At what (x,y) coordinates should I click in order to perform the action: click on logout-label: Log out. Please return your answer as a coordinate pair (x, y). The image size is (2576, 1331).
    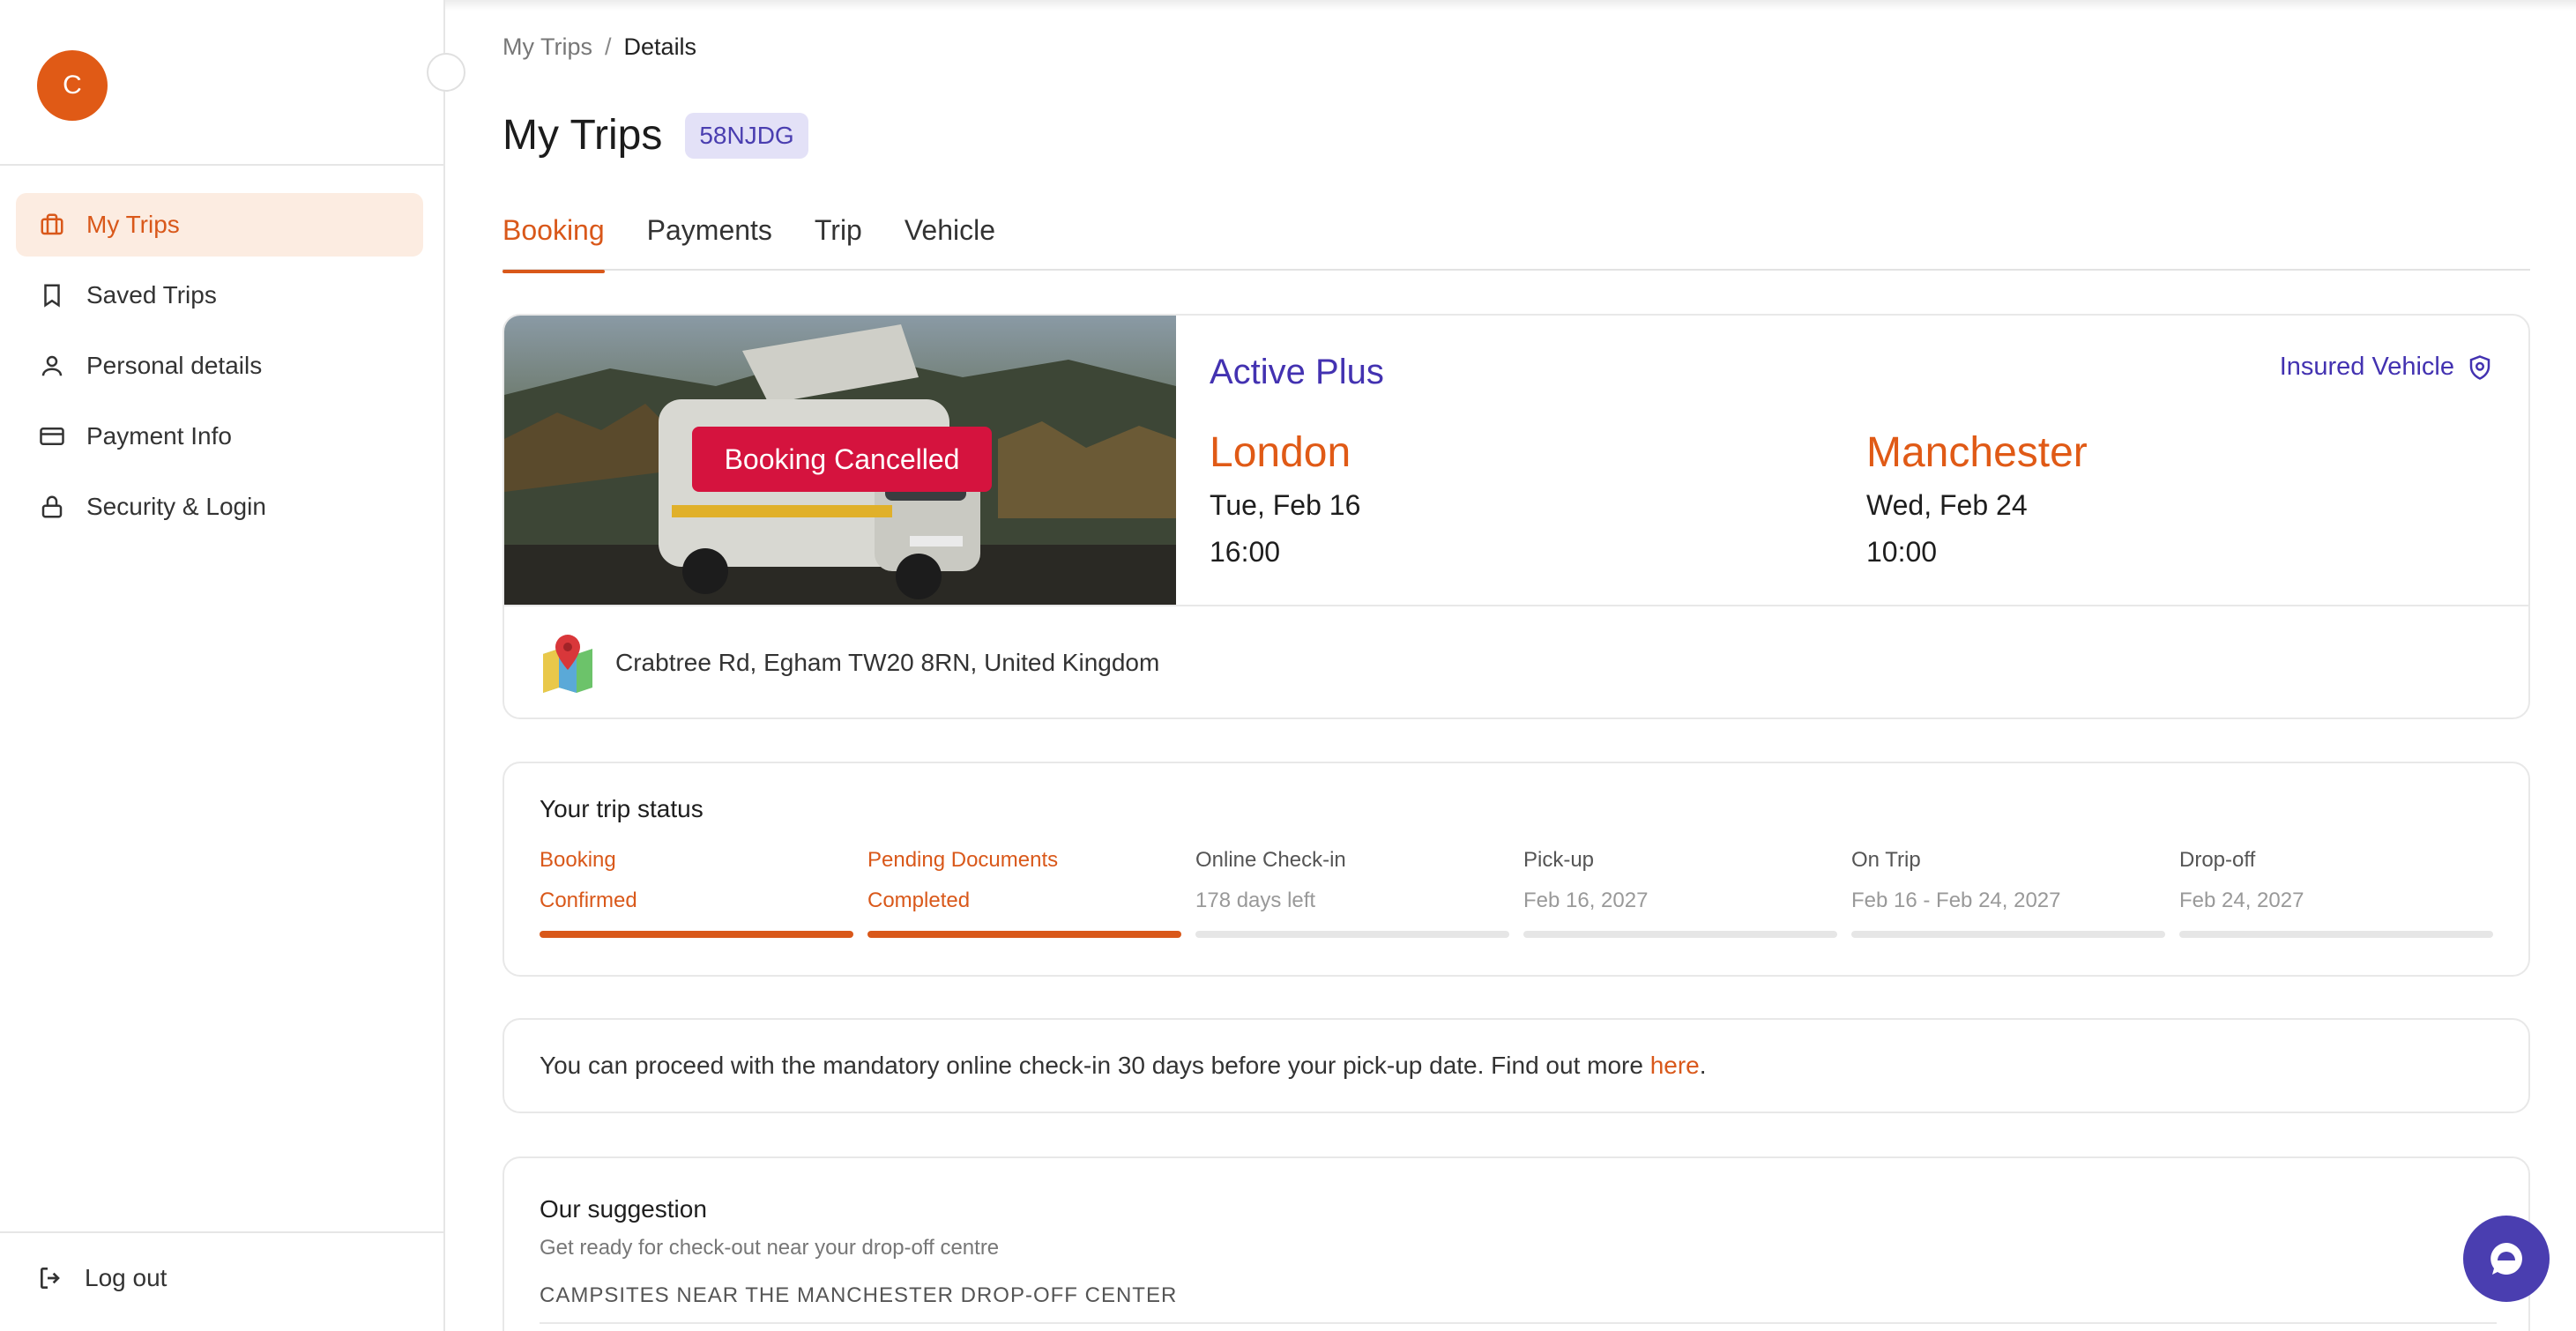
    Looking at the image, I should click on (127, 1277).